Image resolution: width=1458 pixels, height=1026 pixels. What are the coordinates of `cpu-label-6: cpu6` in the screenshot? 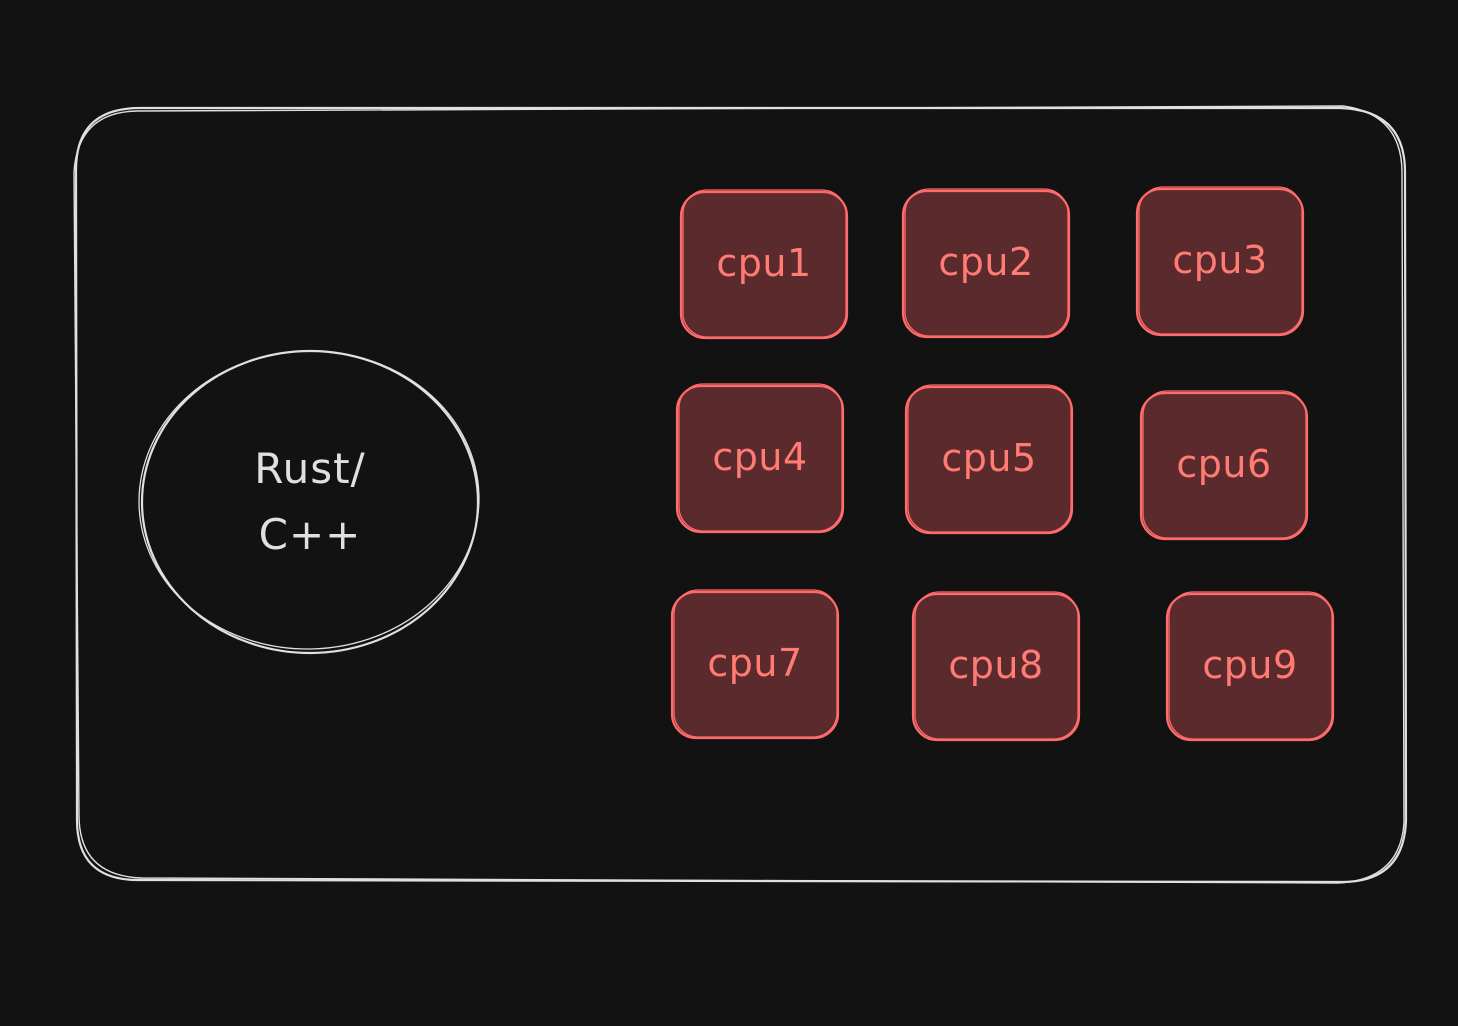 It's located at (1224, 464).